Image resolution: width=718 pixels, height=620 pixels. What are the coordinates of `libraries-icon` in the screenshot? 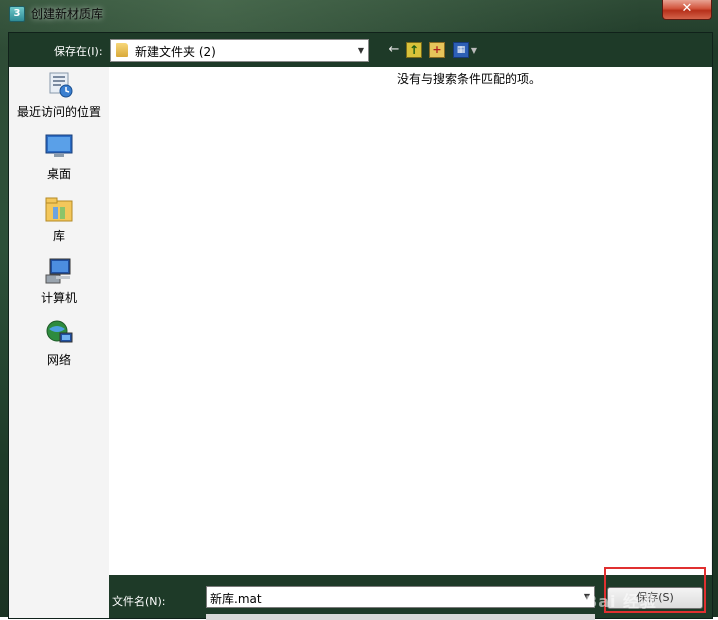 It's located at (59, 209).